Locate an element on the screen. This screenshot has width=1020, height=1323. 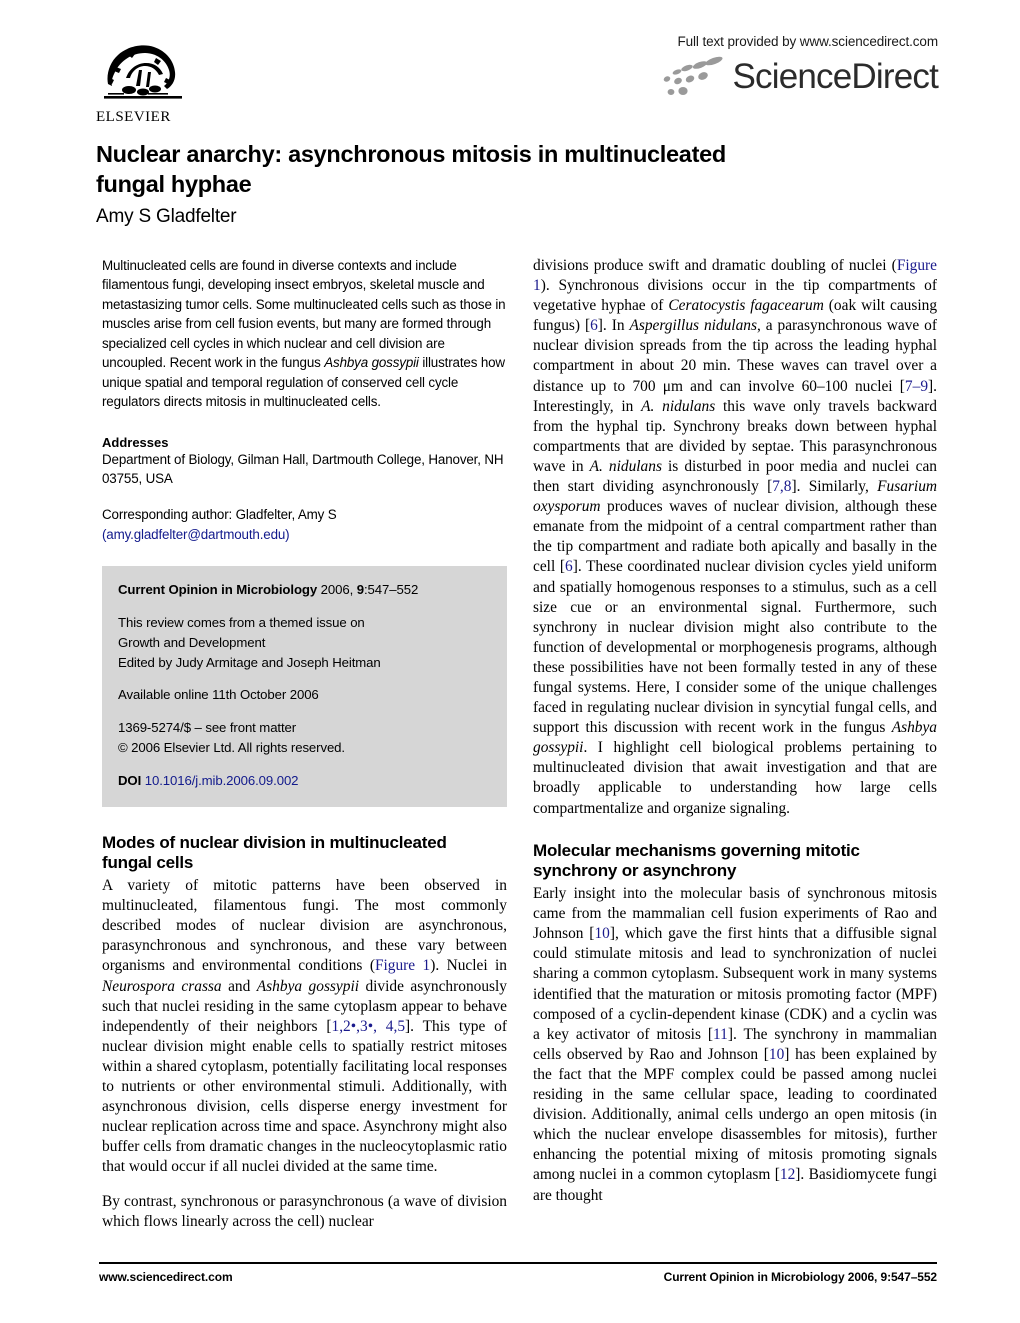
rp1-d: ]. In is located at coordinates (613, 326).